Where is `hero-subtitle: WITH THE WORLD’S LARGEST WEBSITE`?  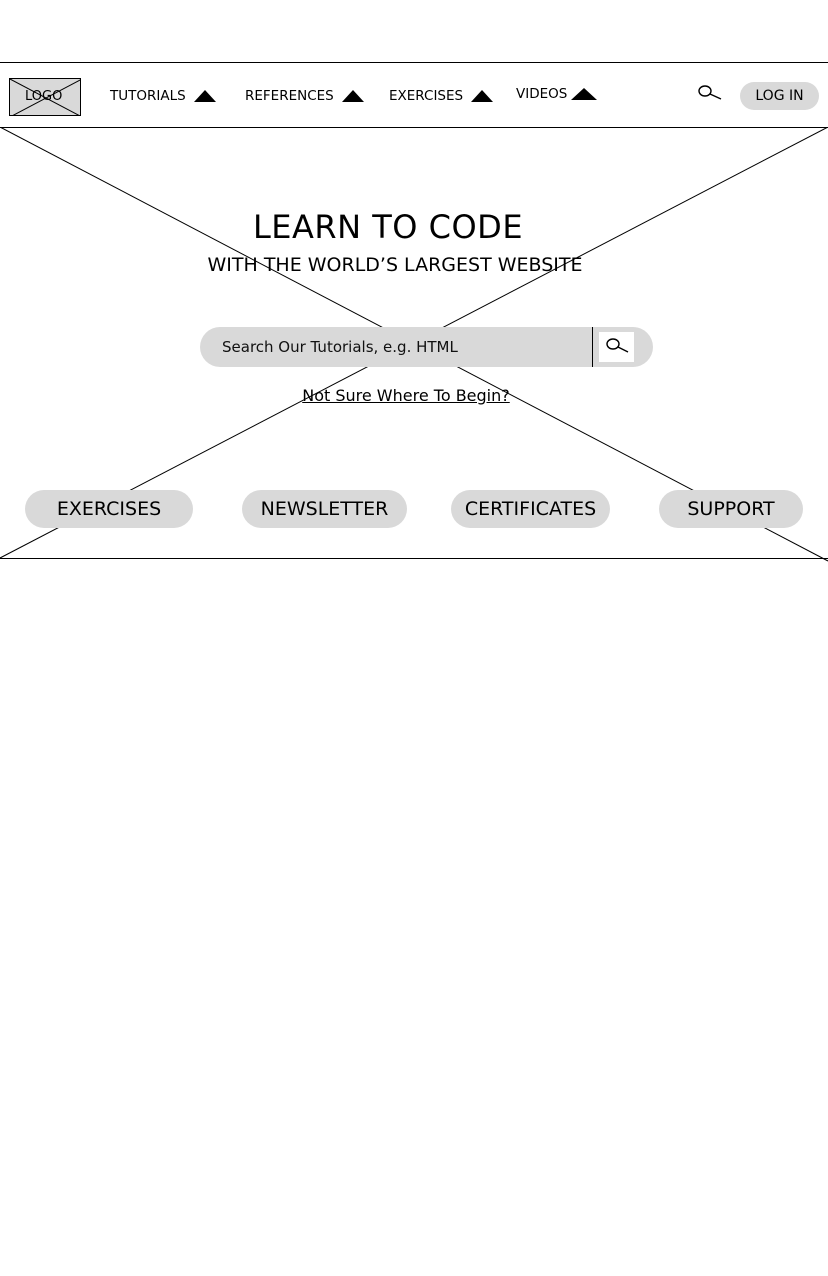
hero-subtitle: WITH THE WORLD’S LARGEST WEBSITE is located at coordinates (395, 265).